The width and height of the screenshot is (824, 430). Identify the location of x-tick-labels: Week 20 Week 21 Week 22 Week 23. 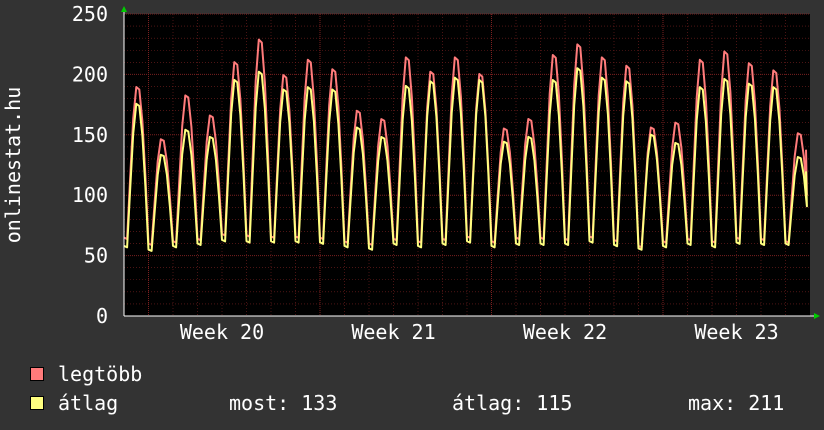
(479, 332).